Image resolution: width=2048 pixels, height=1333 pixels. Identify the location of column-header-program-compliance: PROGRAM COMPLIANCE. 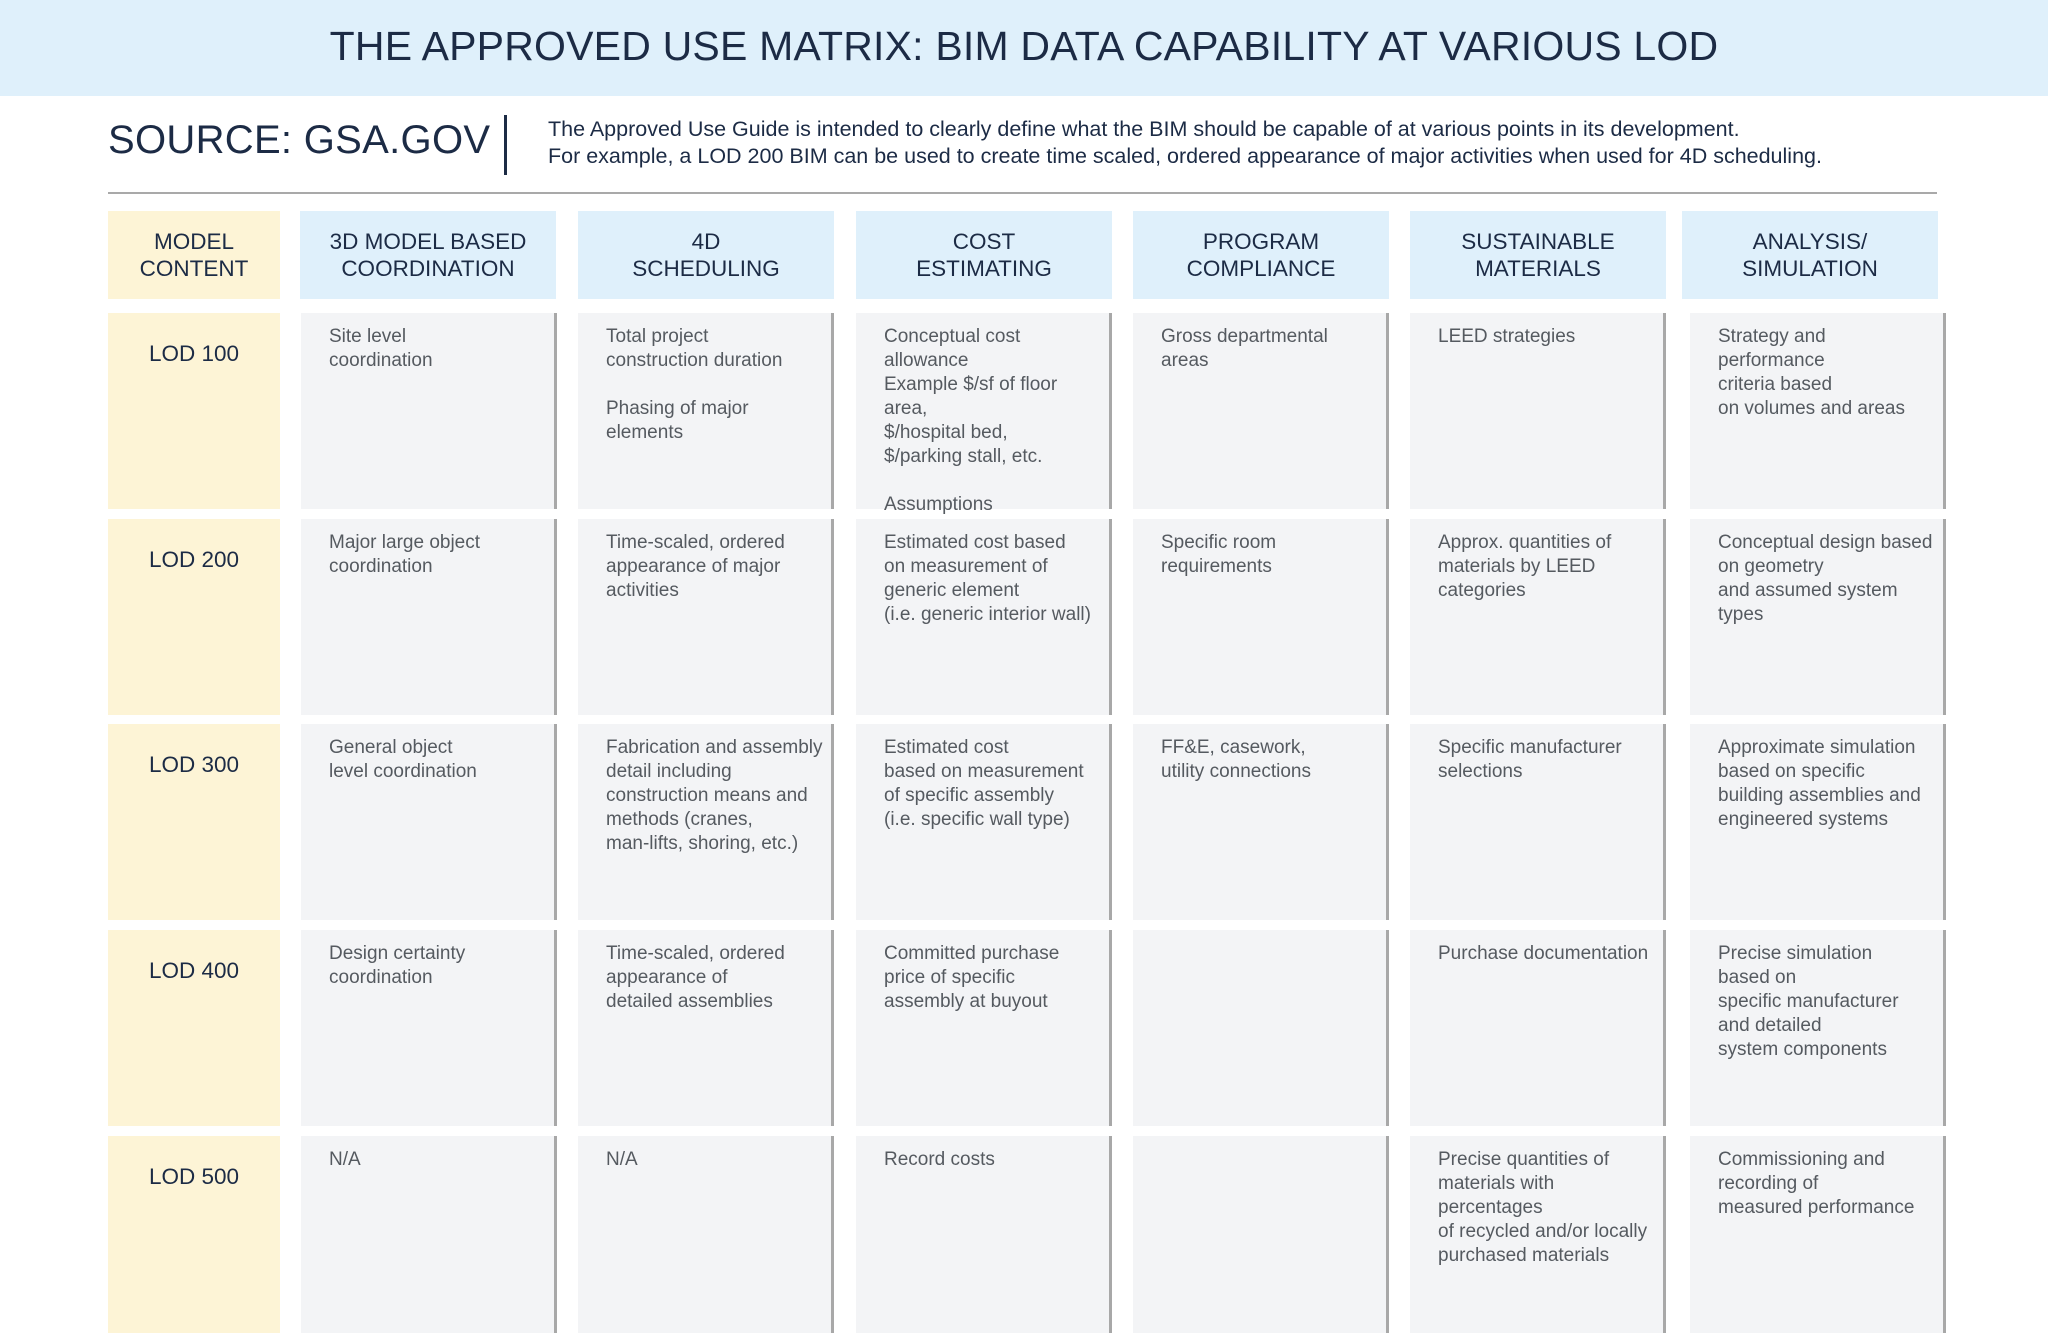
(1261, 255).